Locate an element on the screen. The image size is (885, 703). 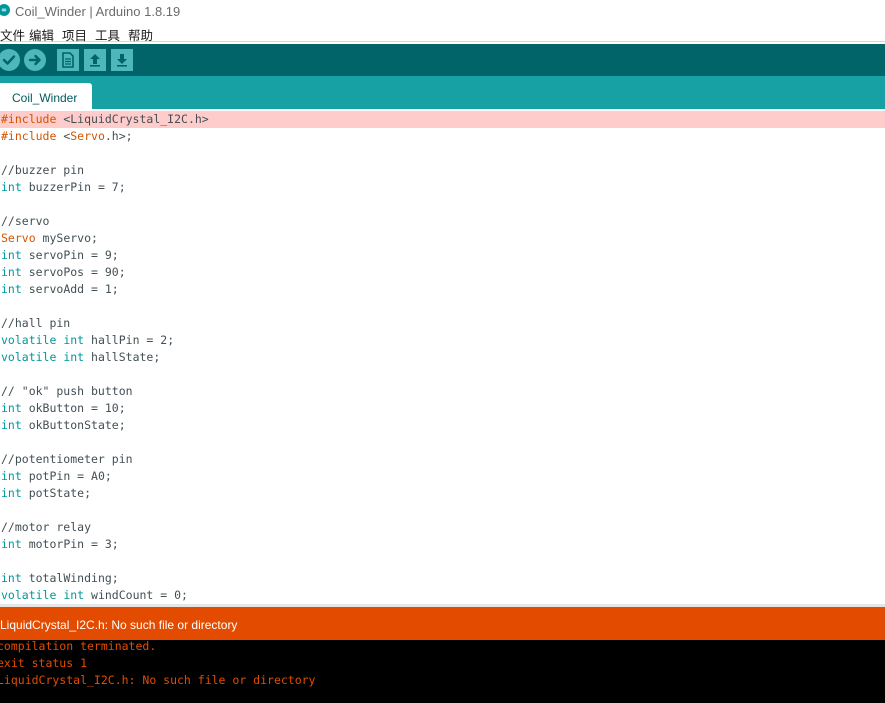
menu-tools: 工具 is located at coordinates (107, 34).